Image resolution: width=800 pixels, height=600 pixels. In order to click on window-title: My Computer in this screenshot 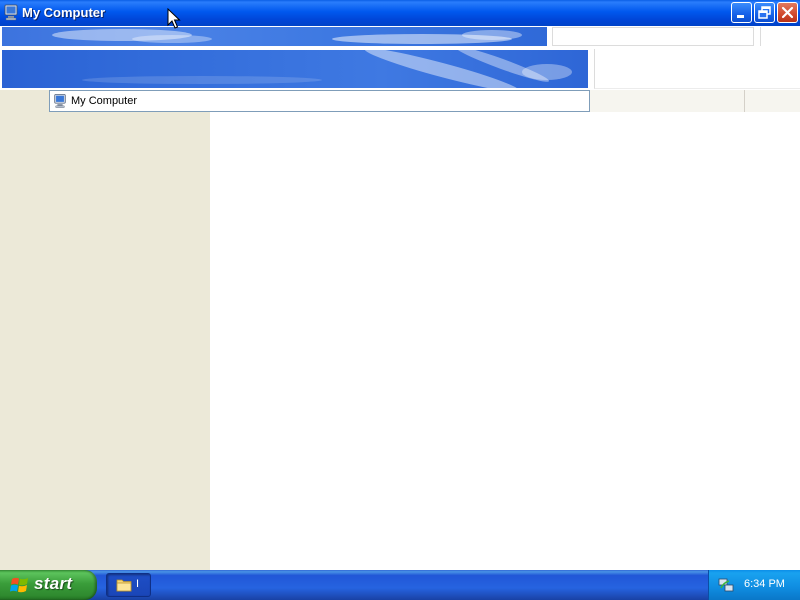, I will do `click(64, 12)`.